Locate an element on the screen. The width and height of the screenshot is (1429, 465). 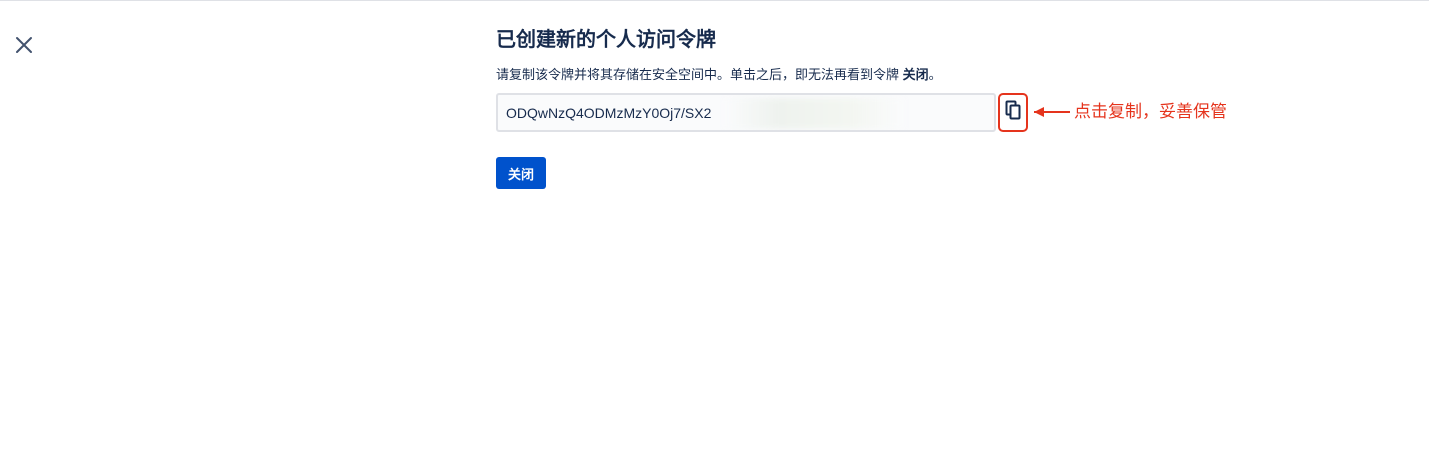
token-value: ODQwNzQ4ODMzMzY0Oj7/SX2 is located at coordinates (609, 112).